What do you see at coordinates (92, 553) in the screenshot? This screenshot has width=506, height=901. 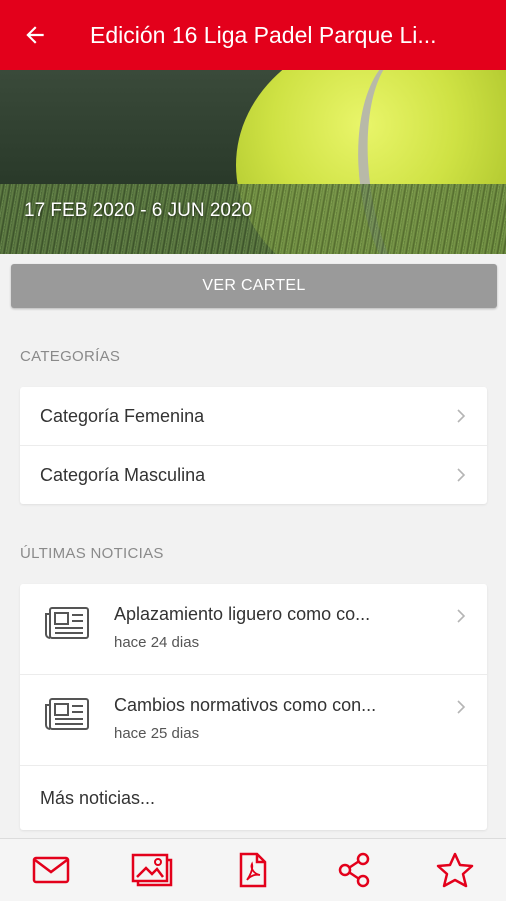 I see `news-section-title: ÚLTIMAS NOTICIAS` at bounding box center [92, 553].